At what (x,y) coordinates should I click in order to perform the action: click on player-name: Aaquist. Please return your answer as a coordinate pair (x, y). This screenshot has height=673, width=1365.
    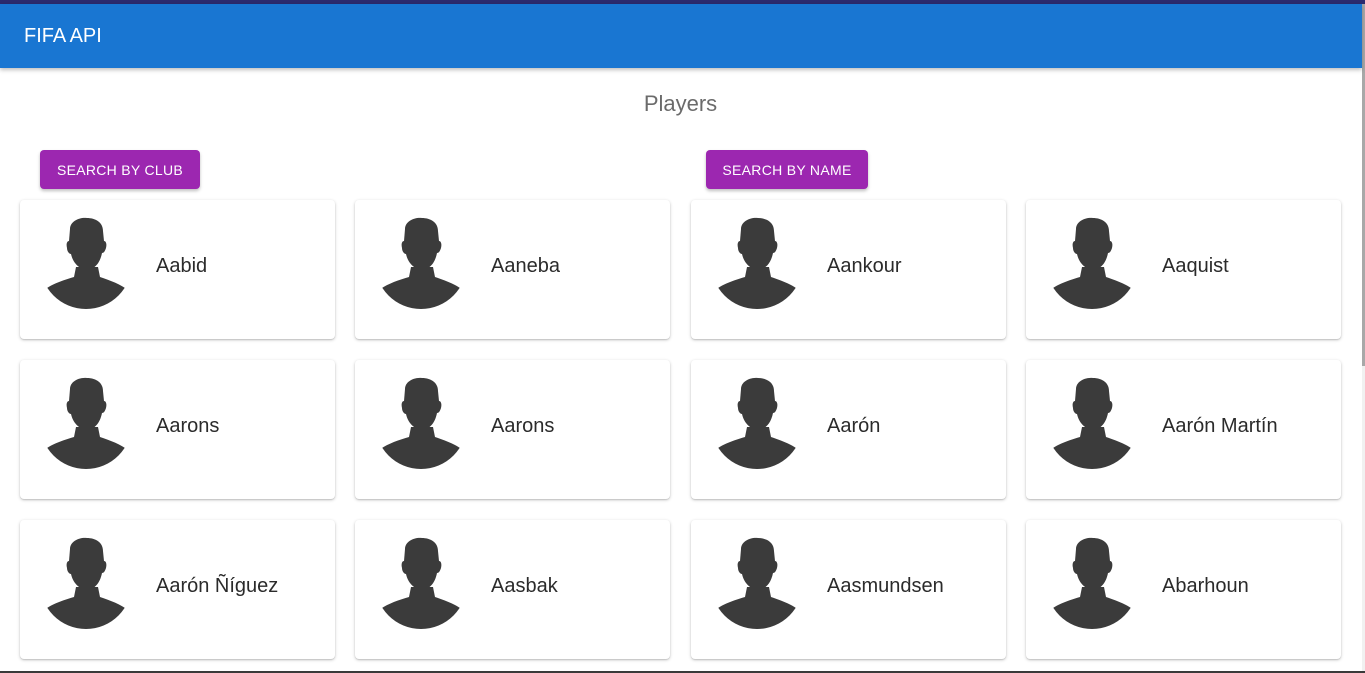
    Looking at the image, I should click on (1195, 266).